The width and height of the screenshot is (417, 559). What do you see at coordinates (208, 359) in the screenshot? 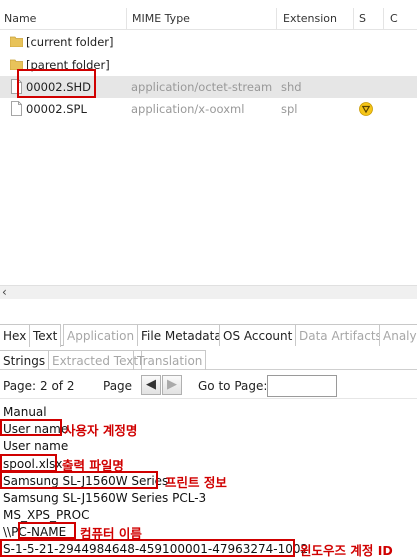
I see `text-viewer-subtabs: Strings Extracted Text Translation` at bounding box center [208, 359].